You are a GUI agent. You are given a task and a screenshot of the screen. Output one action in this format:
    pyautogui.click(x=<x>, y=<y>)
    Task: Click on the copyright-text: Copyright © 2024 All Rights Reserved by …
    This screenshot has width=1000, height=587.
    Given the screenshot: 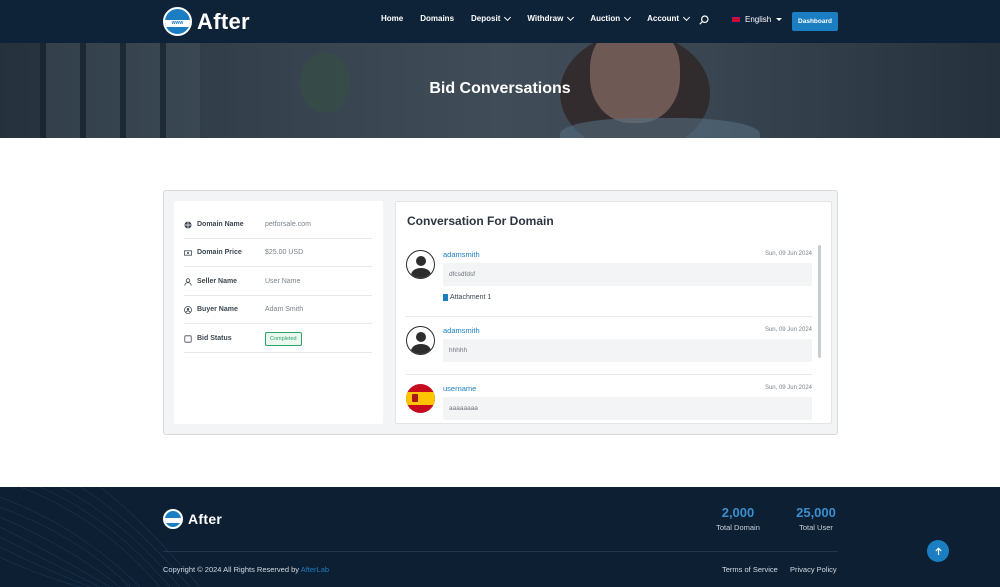 What is the action you would take?
    pyautogui.click(x=246, y=569)
    